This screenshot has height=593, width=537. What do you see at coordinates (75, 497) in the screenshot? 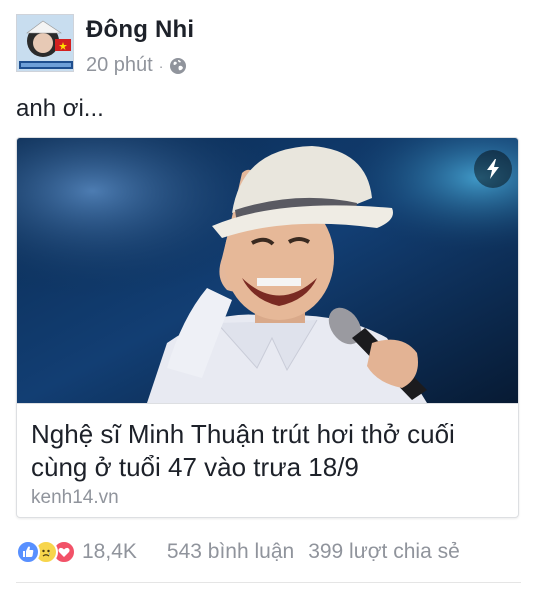
I see `link-domain: kenh14.vn` at bounding box center [75, 497].